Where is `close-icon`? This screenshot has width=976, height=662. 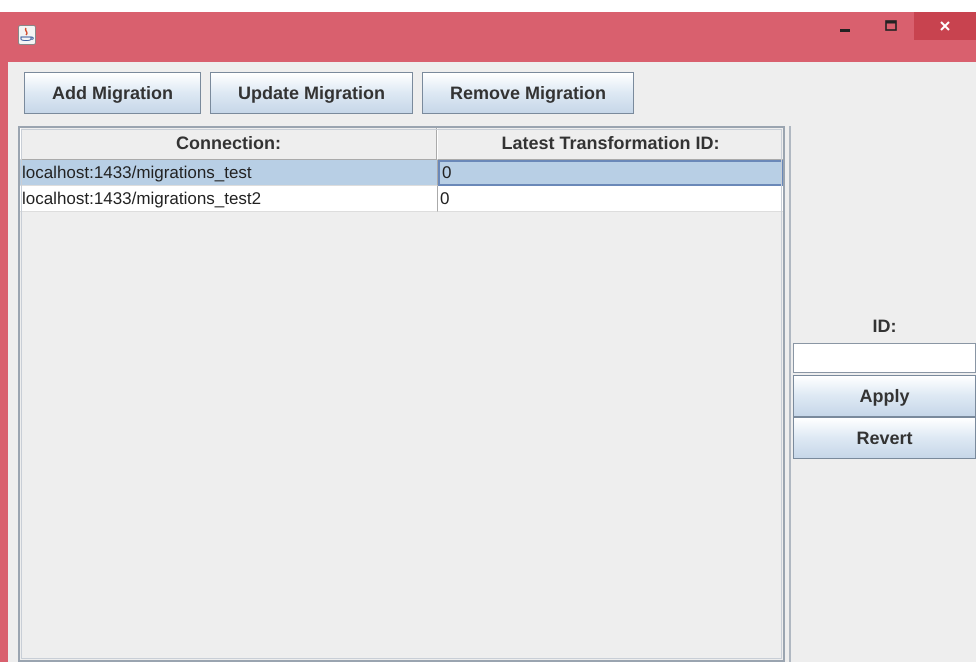
close-icon is located at coordinates (945, 26).